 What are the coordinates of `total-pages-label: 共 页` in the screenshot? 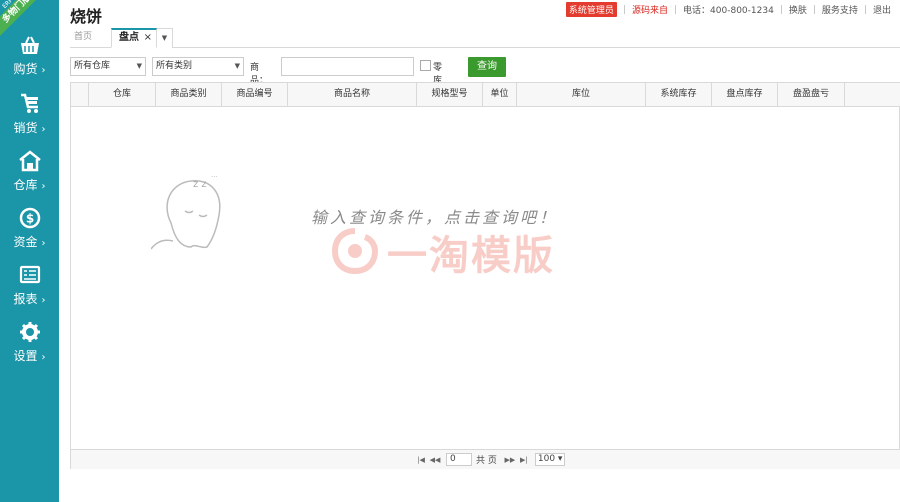 It's located at (486, 461).